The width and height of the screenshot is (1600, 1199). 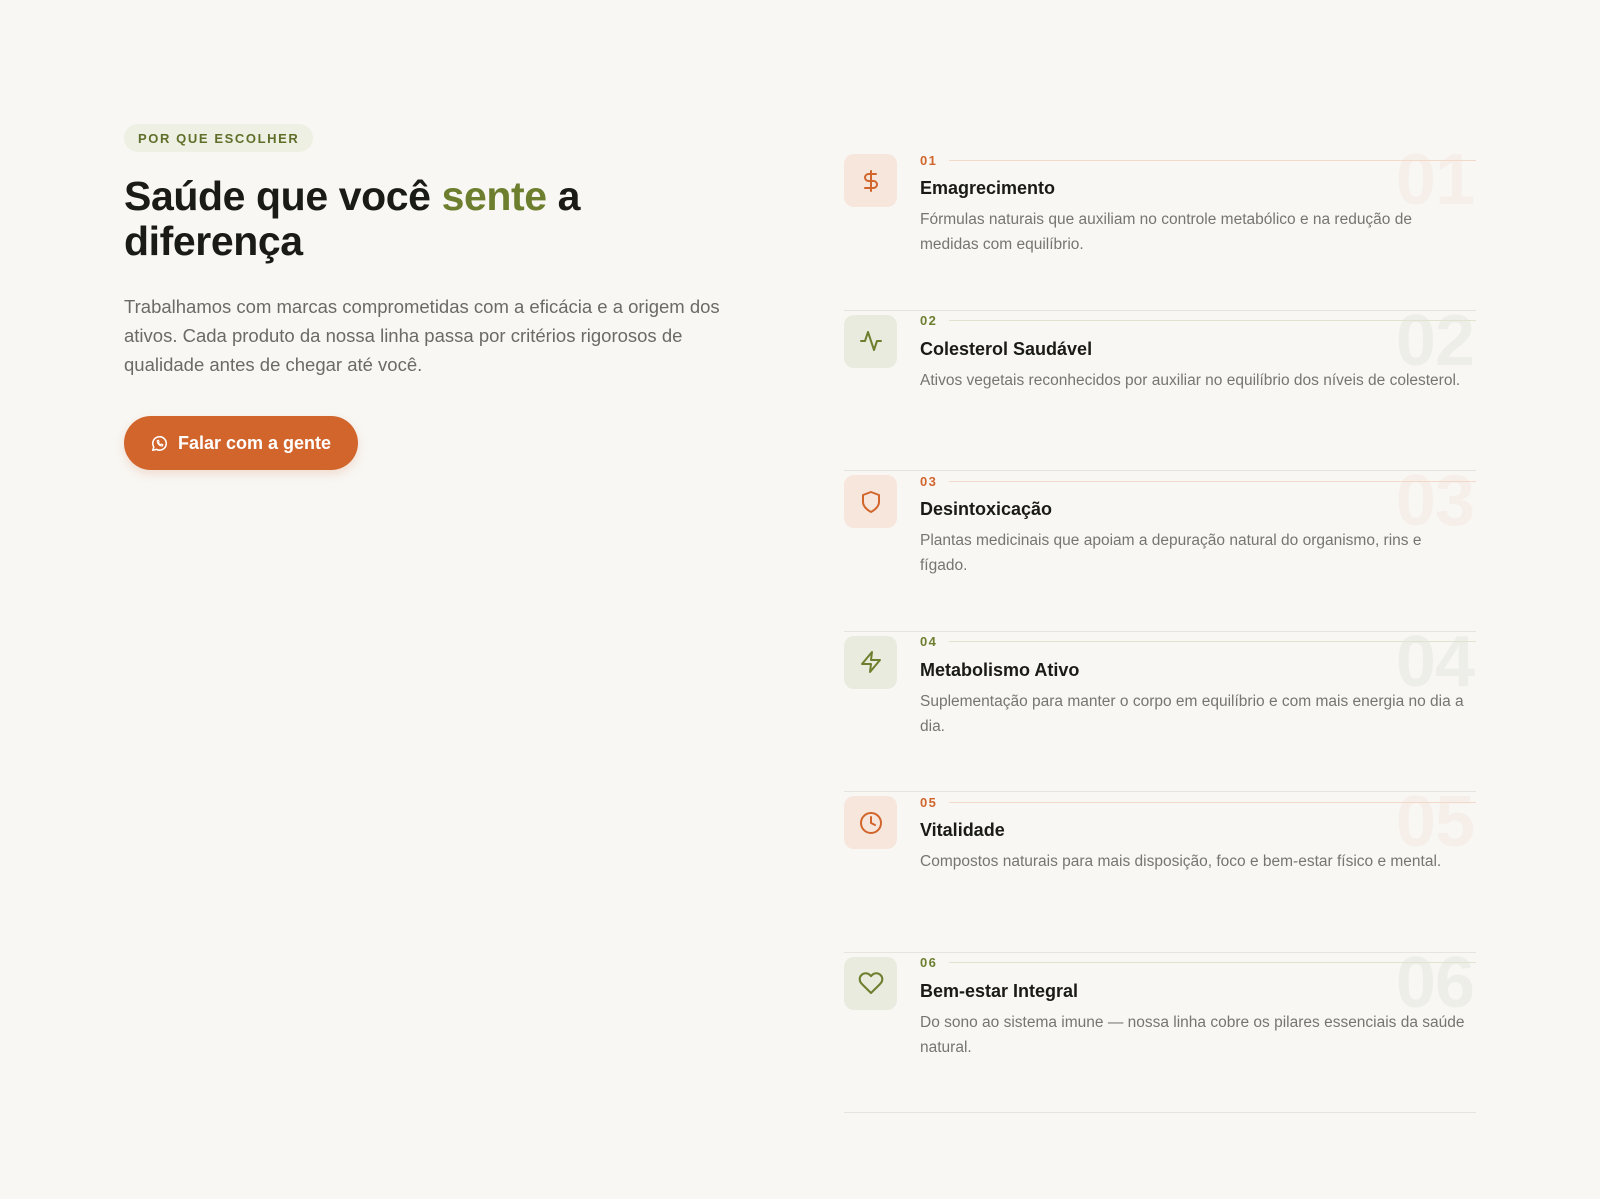 I want to click on headline-part1: Saúde que você, so click(x=283, y=196).